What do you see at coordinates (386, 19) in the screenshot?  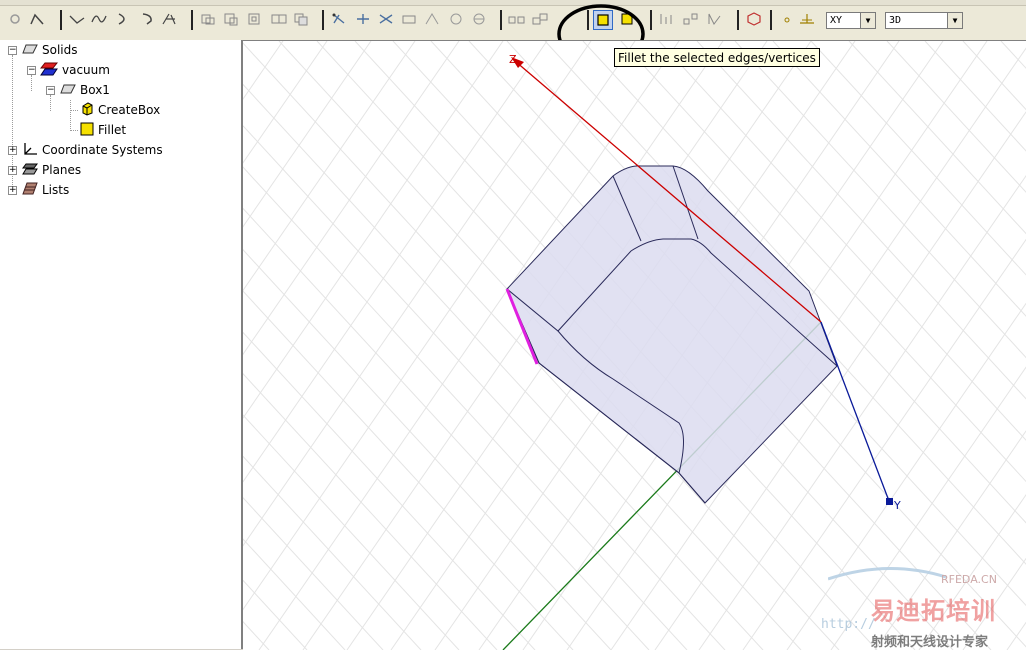 I see `mirror-icon` at bounding box center [386, 19].